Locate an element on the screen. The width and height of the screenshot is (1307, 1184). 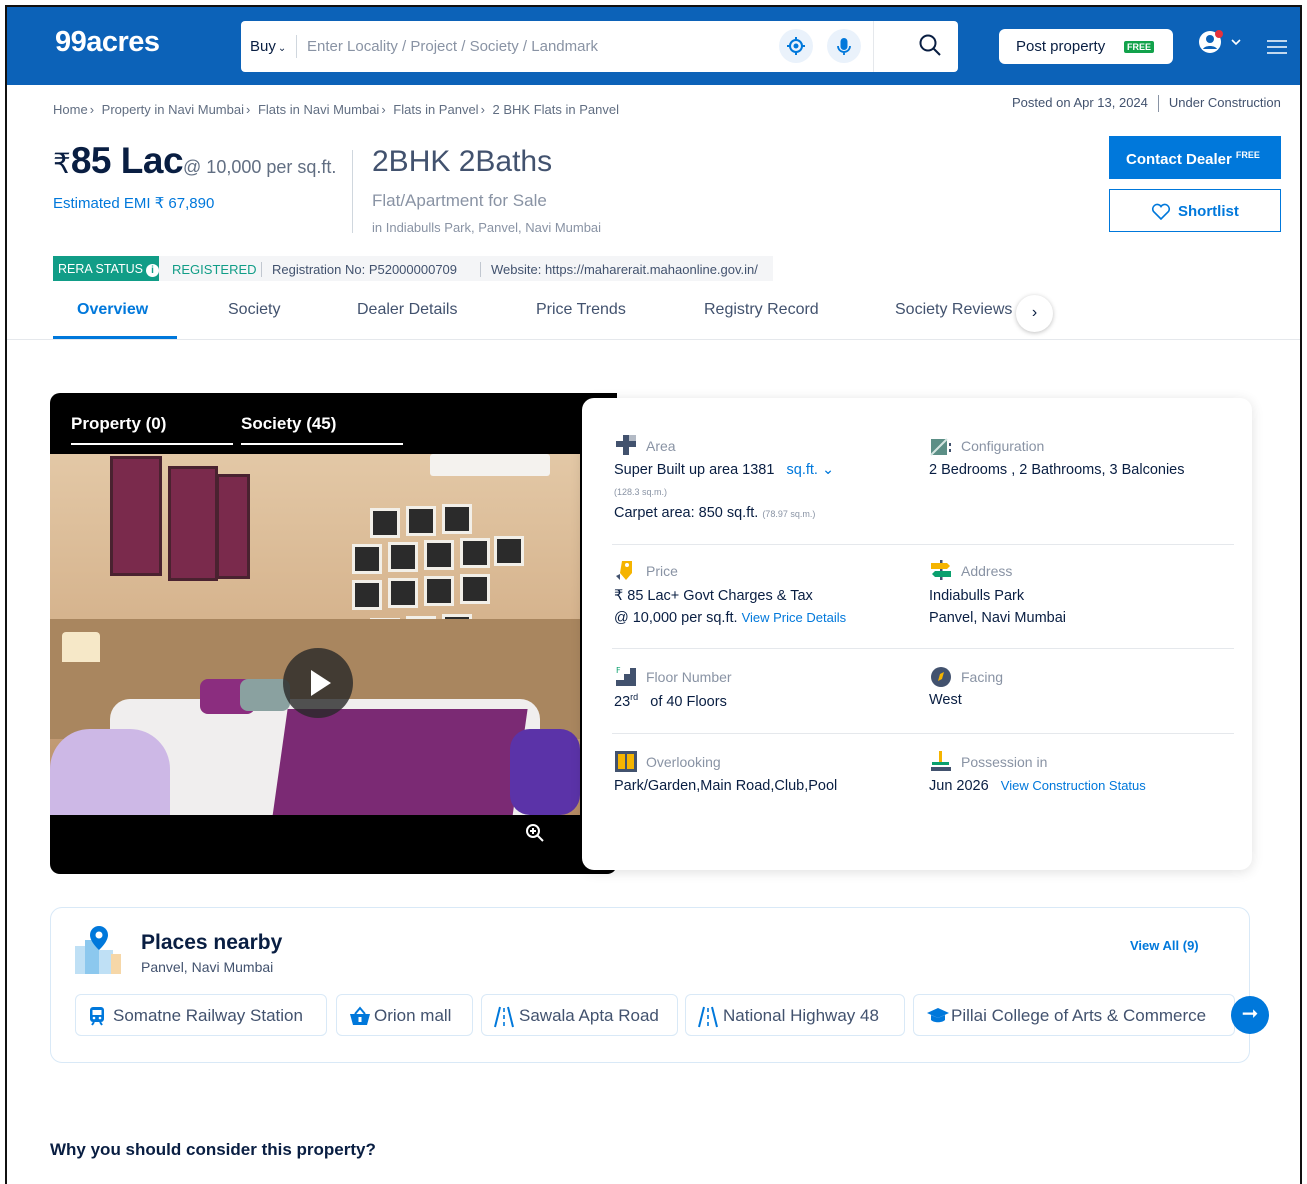
shortlist-button: Shortlist is located at coordinates (1195, 210).